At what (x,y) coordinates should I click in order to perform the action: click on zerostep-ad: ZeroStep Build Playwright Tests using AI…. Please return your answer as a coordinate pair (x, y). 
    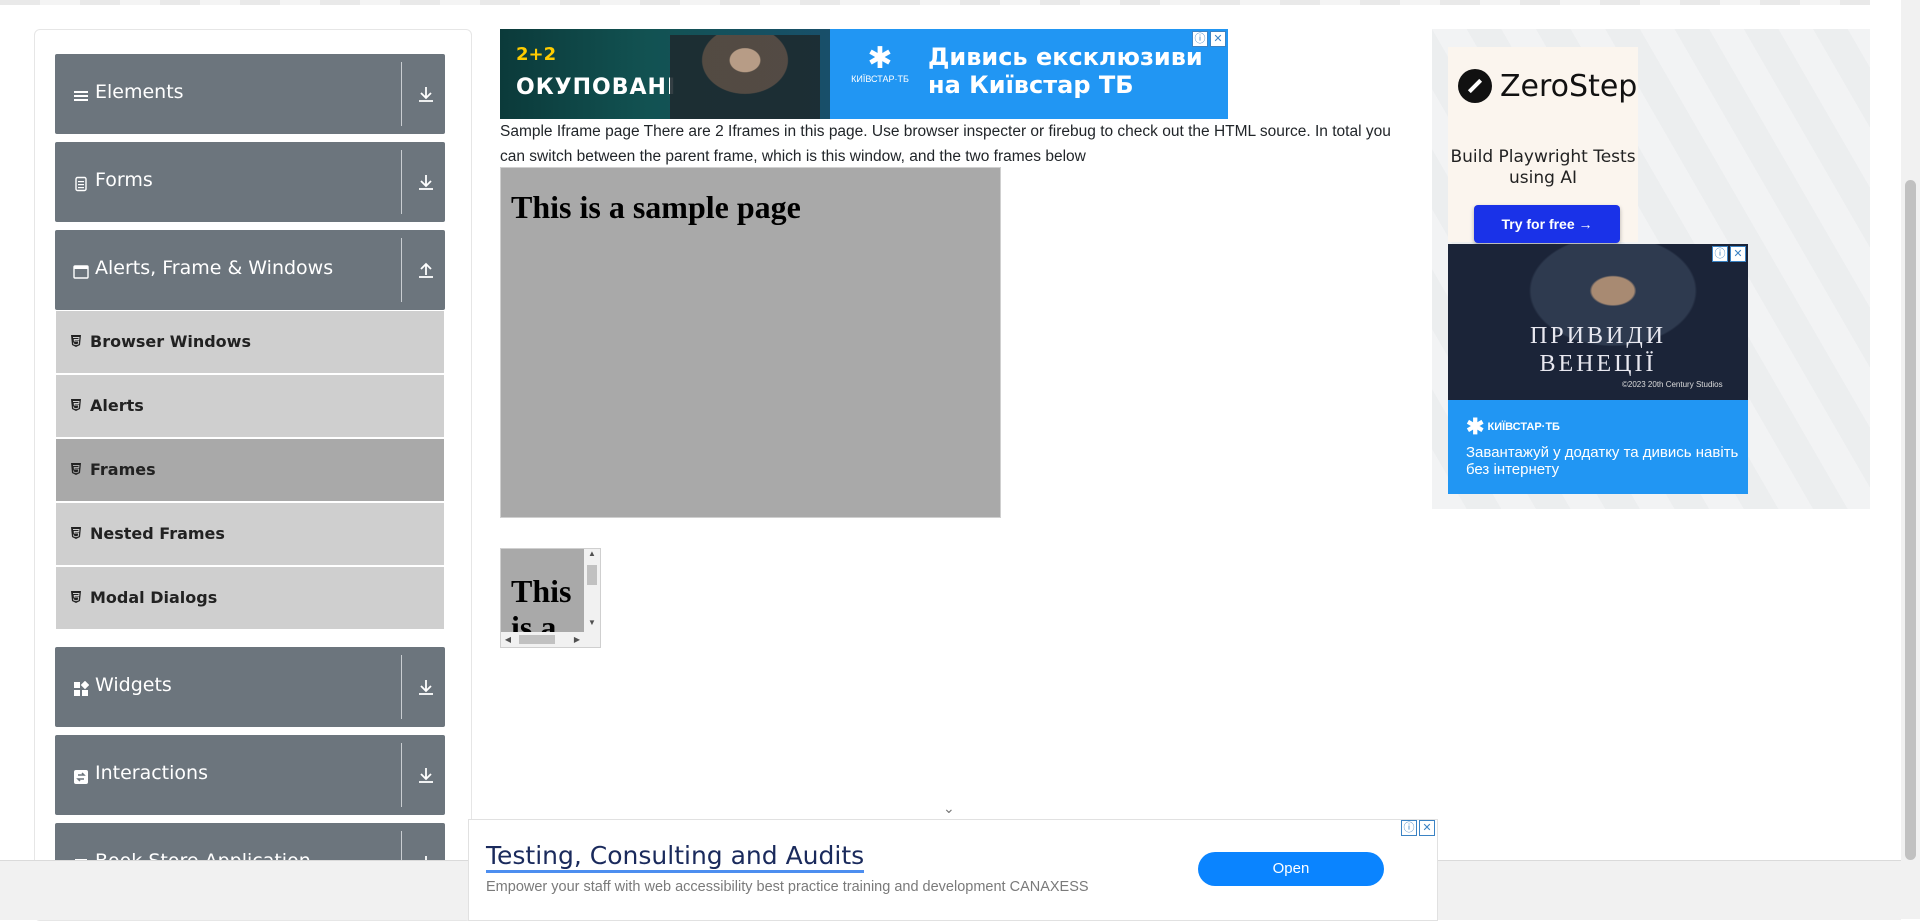
    Looking at the image, I should click on (1543, 145).